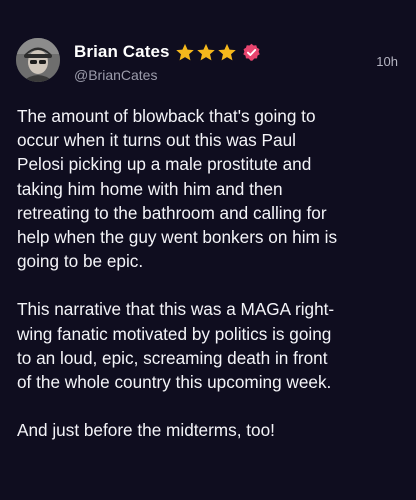 The image size is (416, 500). I want to click on author-row: Brian Cates, so click(167, 52).